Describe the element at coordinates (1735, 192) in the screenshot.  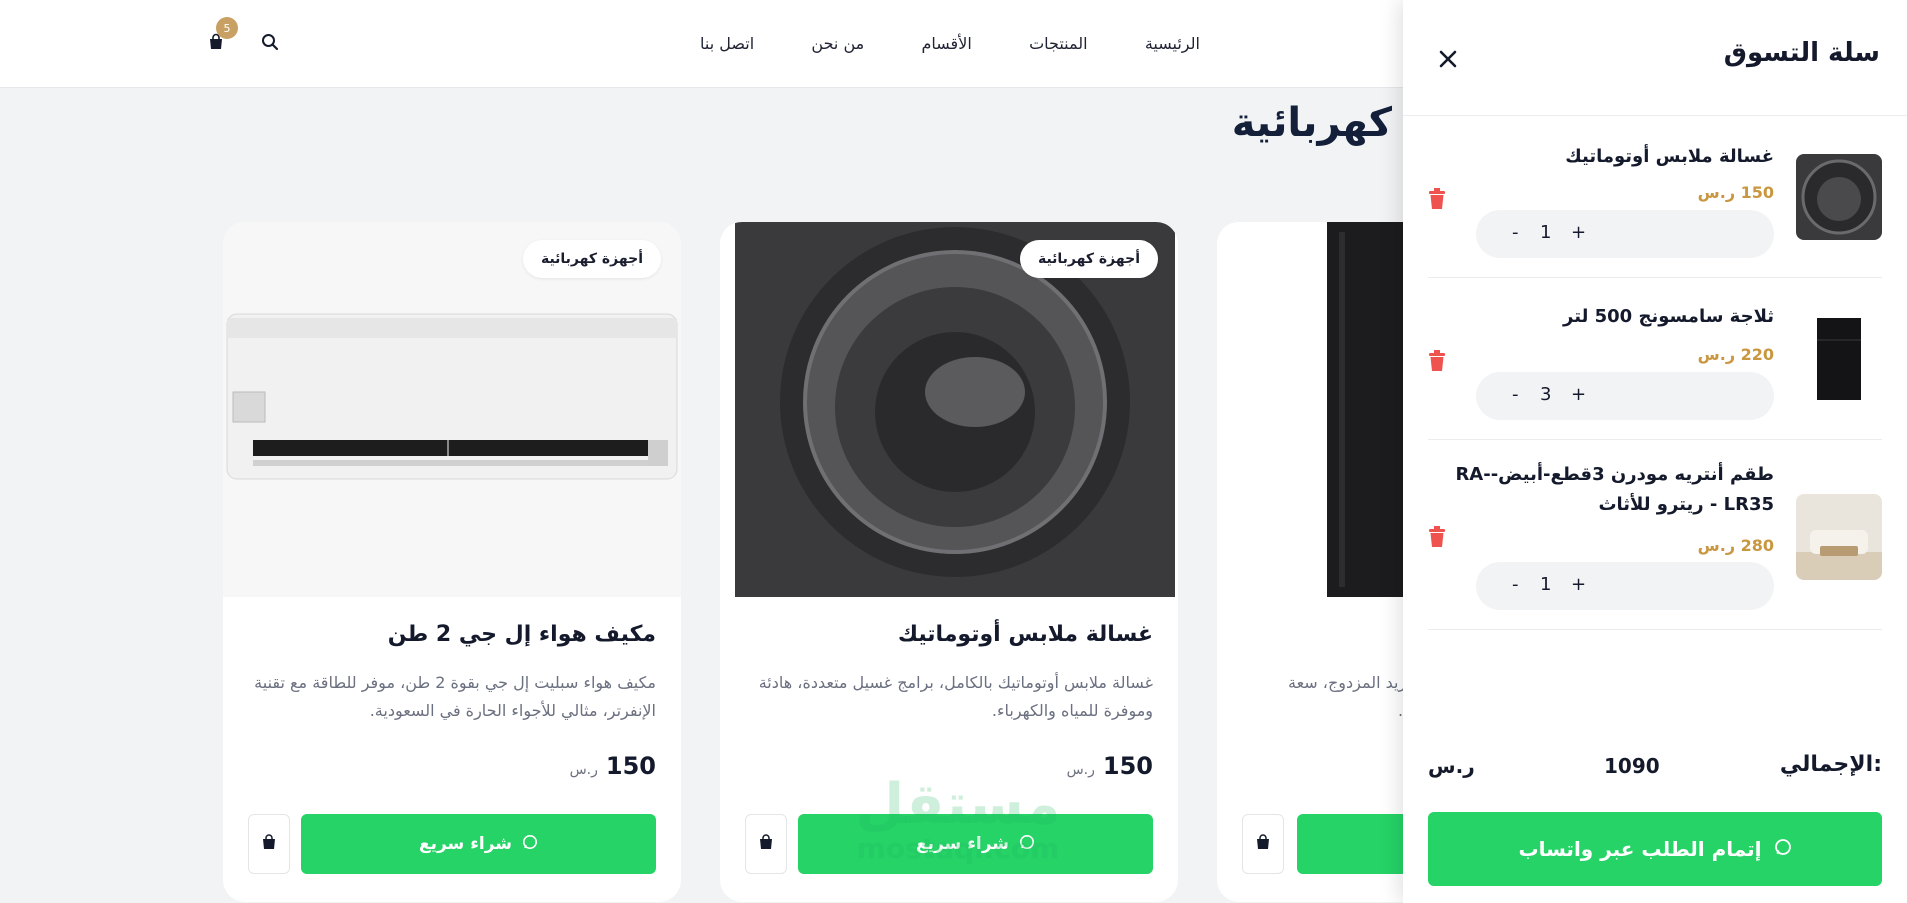
I see `cart-item-price: 150 ر.س` at that location.